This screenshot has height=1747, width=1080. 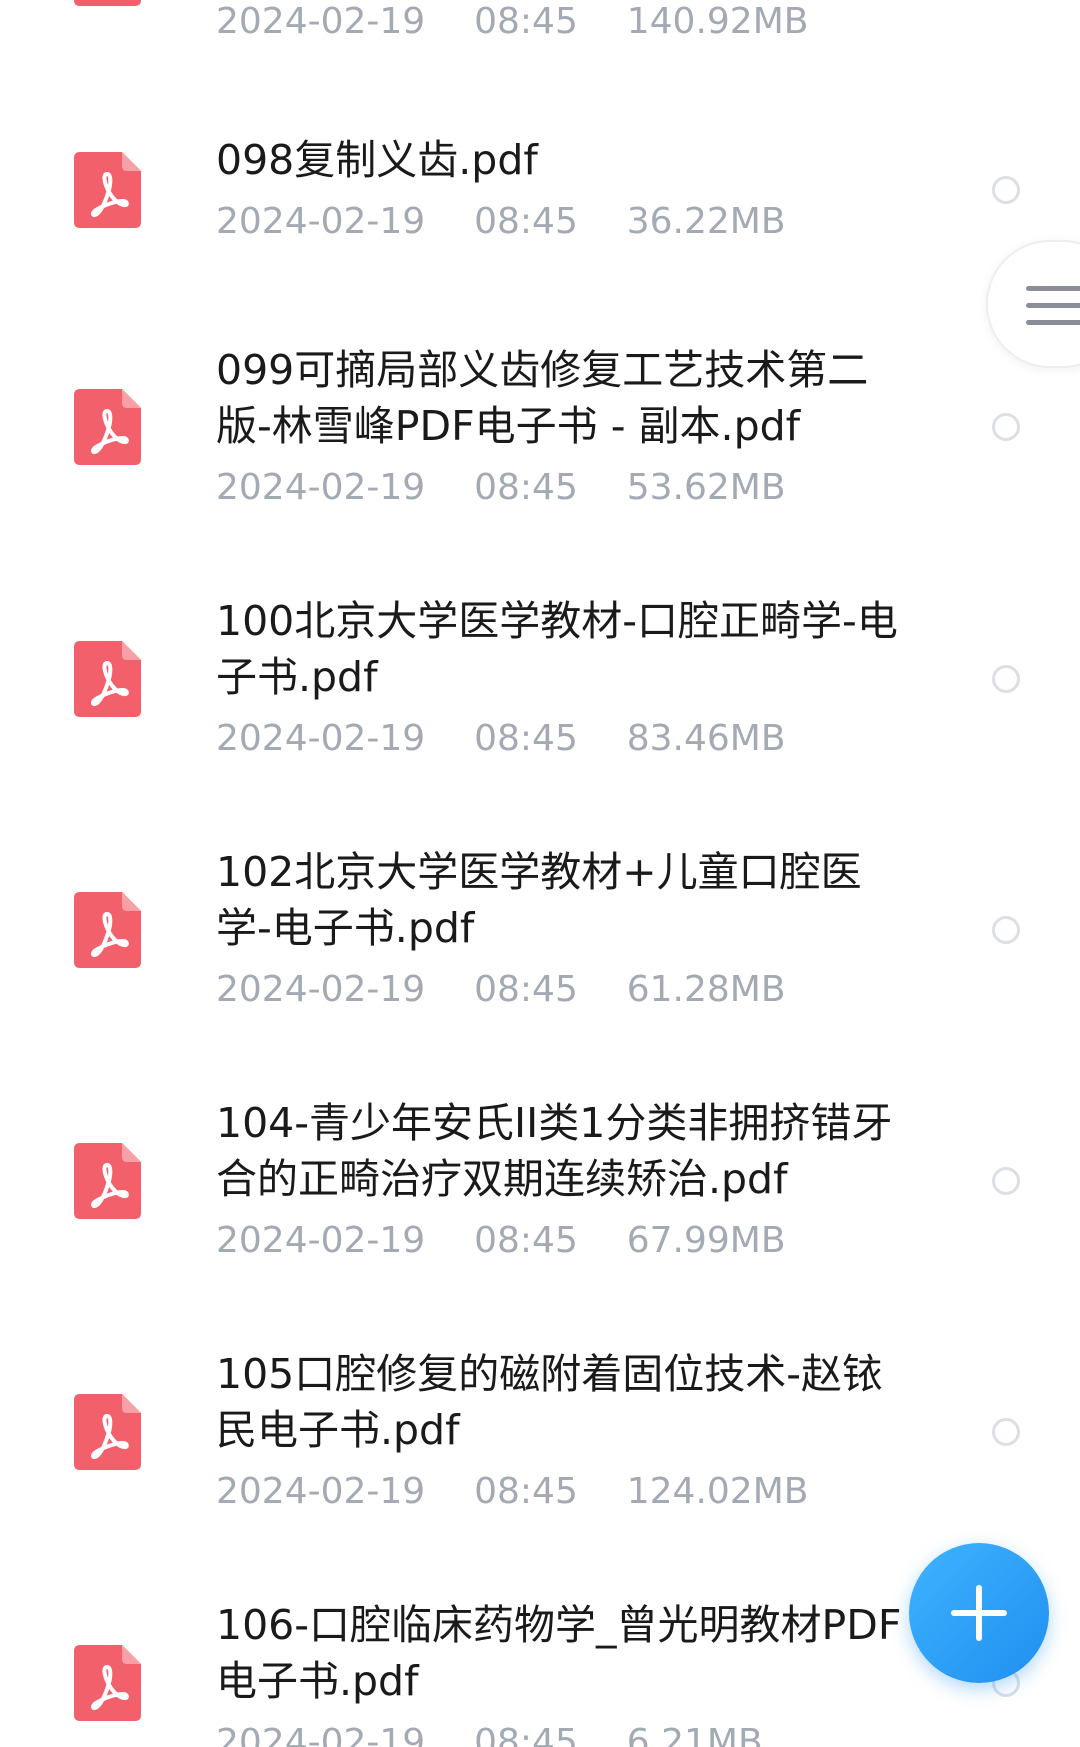 I want to click on file-meta: 2024-02-19 08:45 83.46MB, so click(x=566, y=739).